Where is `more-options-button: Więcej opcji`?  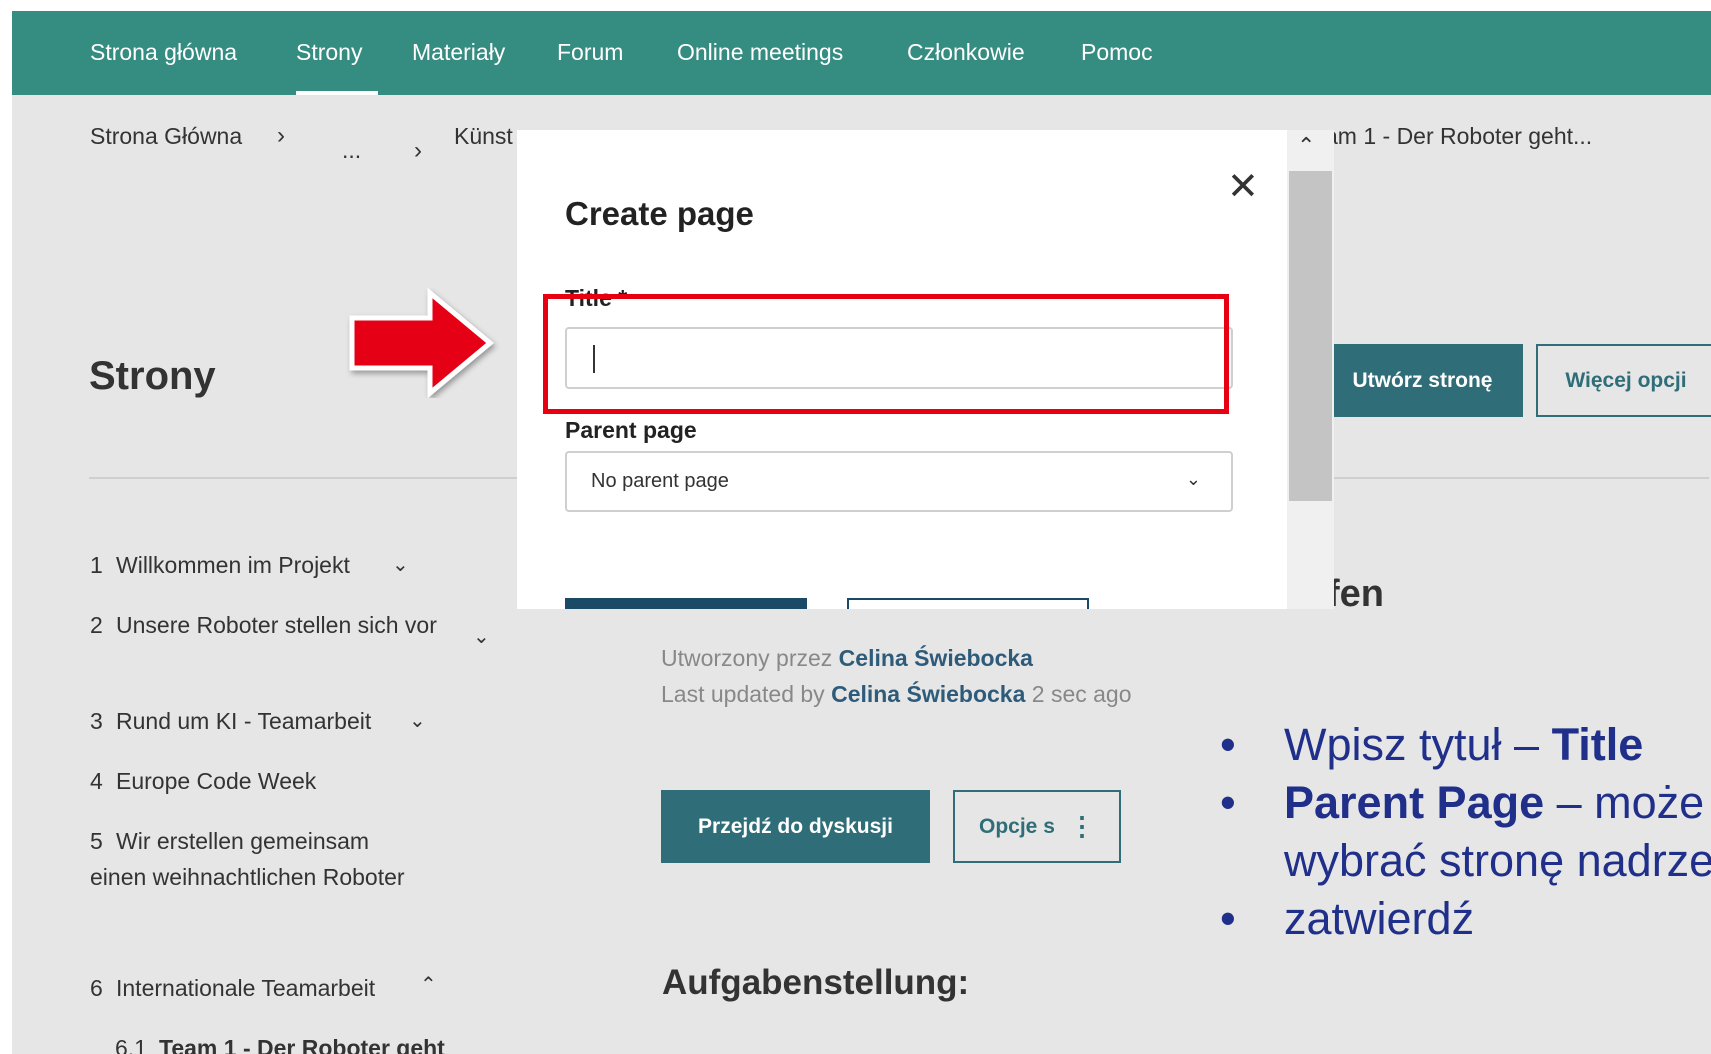 more-options-button: Więcej opcji is located at coordinates (1623, 380).